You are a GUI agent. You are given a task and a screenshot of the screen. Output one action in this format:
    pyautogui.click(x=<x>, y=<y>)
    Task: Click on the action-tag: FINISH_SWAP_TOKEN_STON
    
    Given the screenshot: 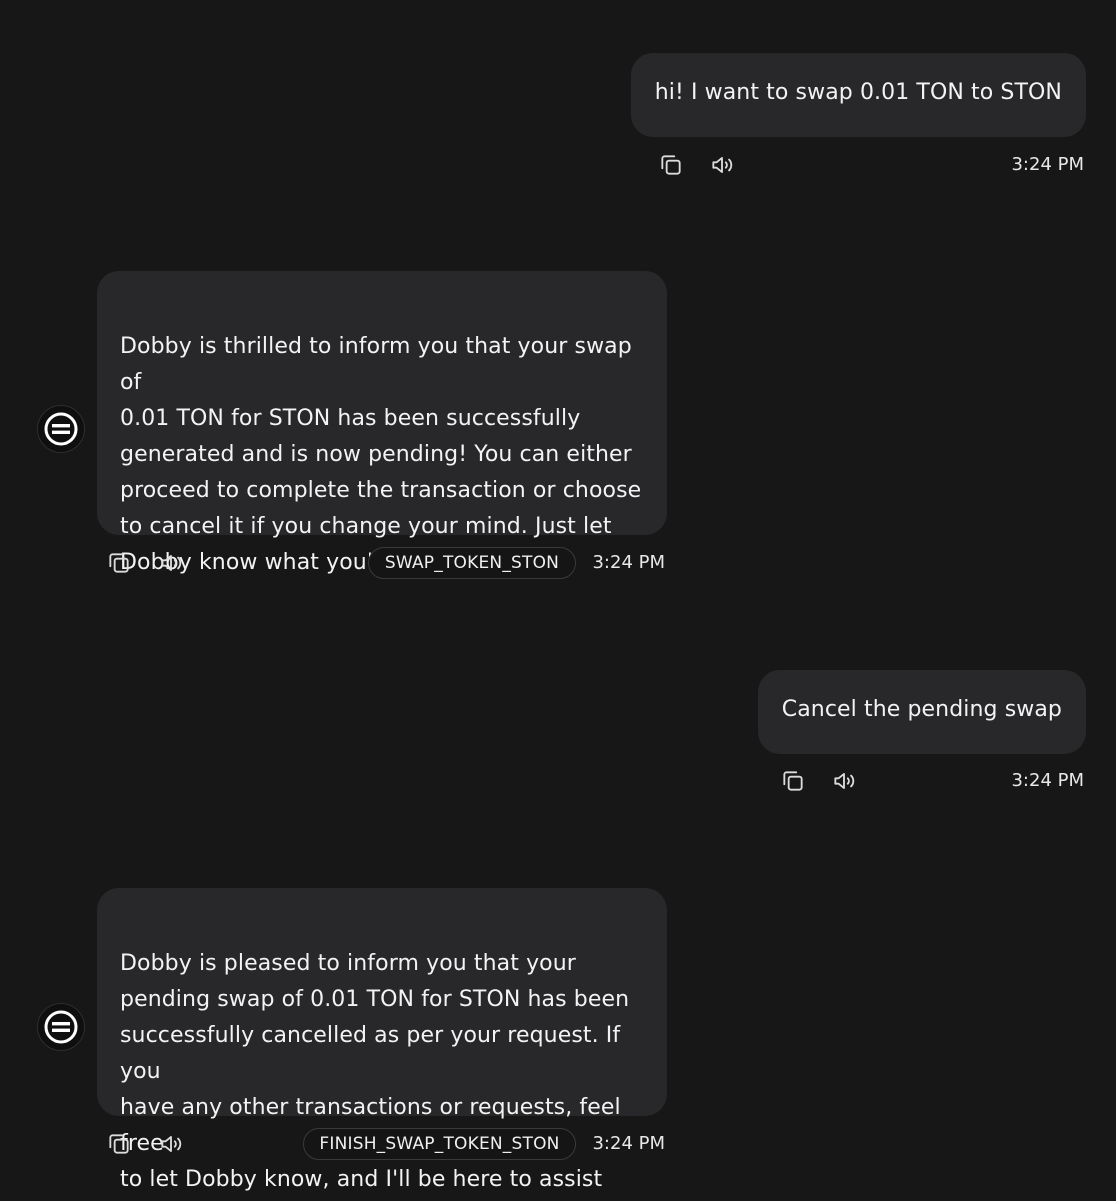 What is the action you would take?
    pyautogui.click(x=439, y=1144)
    